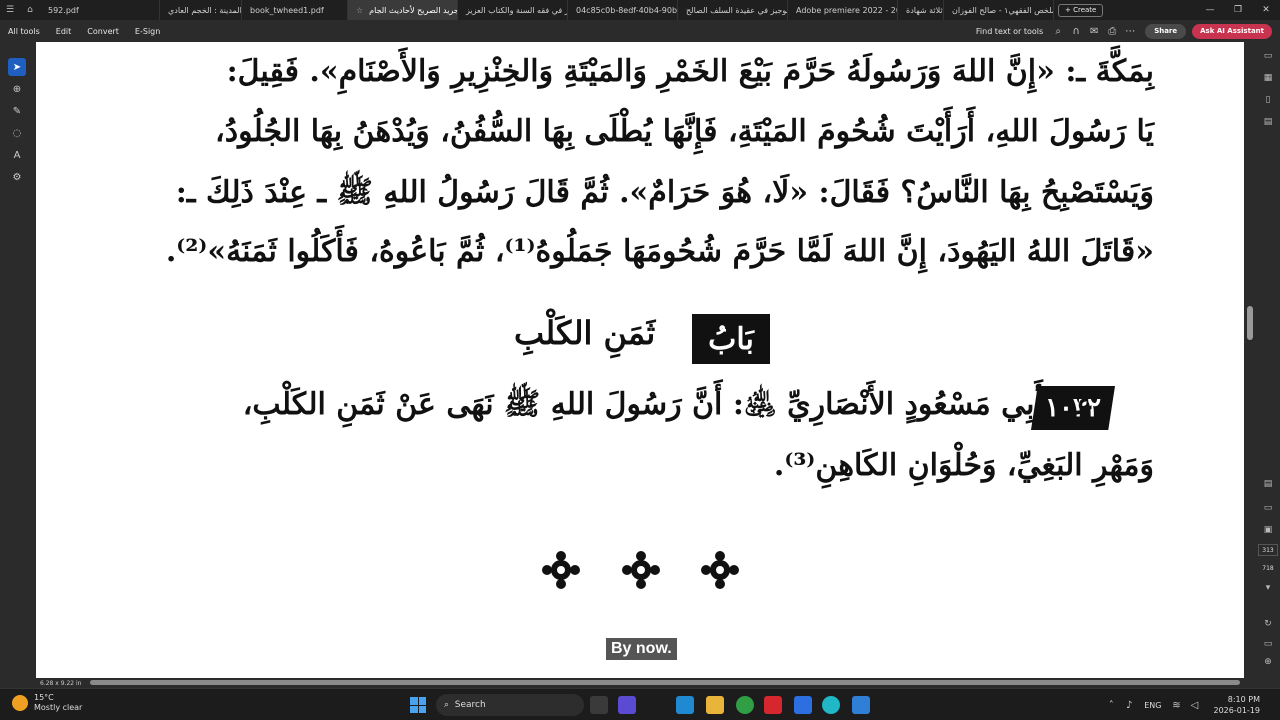  Describe the element at coordinates (599, 705) in the screenshot. I see `task-view-icon` at that location.